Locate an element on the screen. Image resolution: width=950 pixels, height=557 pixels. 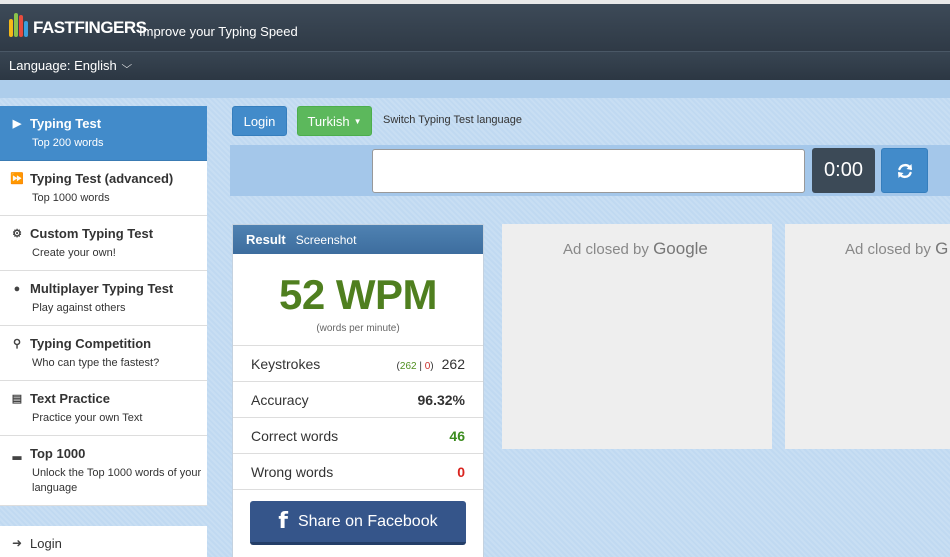
sidebar-item-label: Custom Typing Test is located at coordinates (92, 233).